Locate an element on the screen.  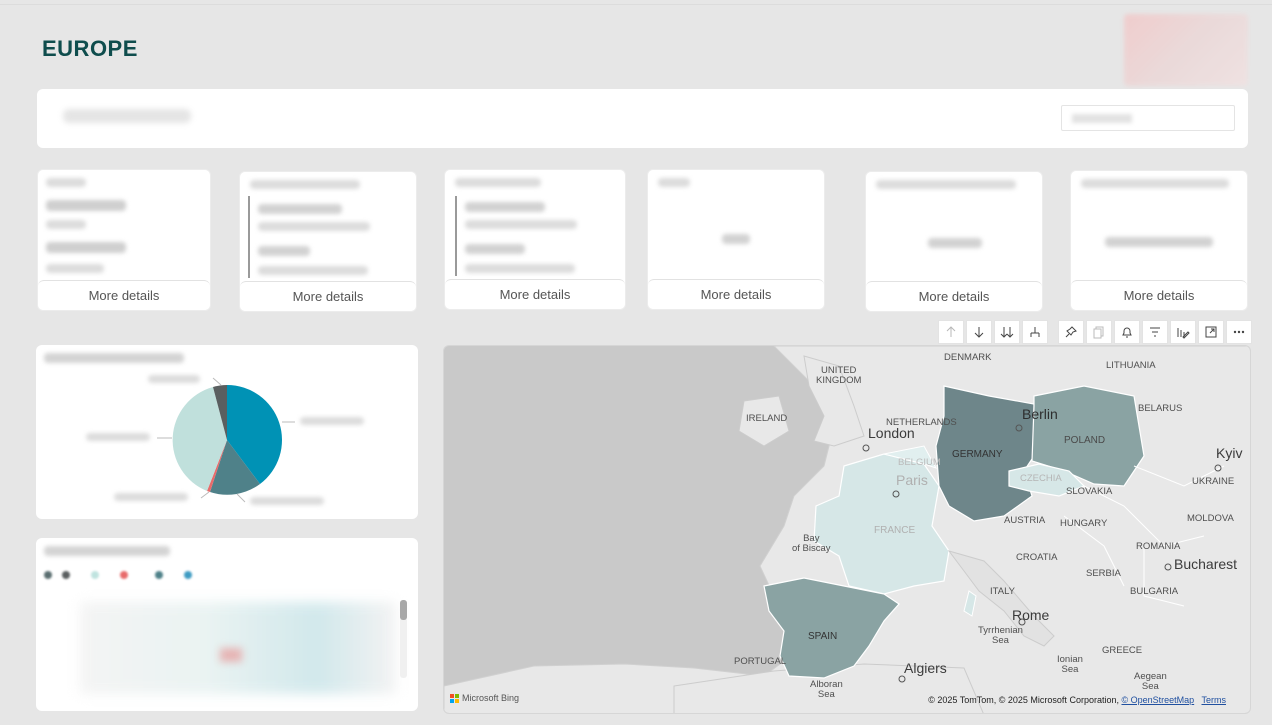
map-label: PORTUGAL is located at coordinates (760, 661).